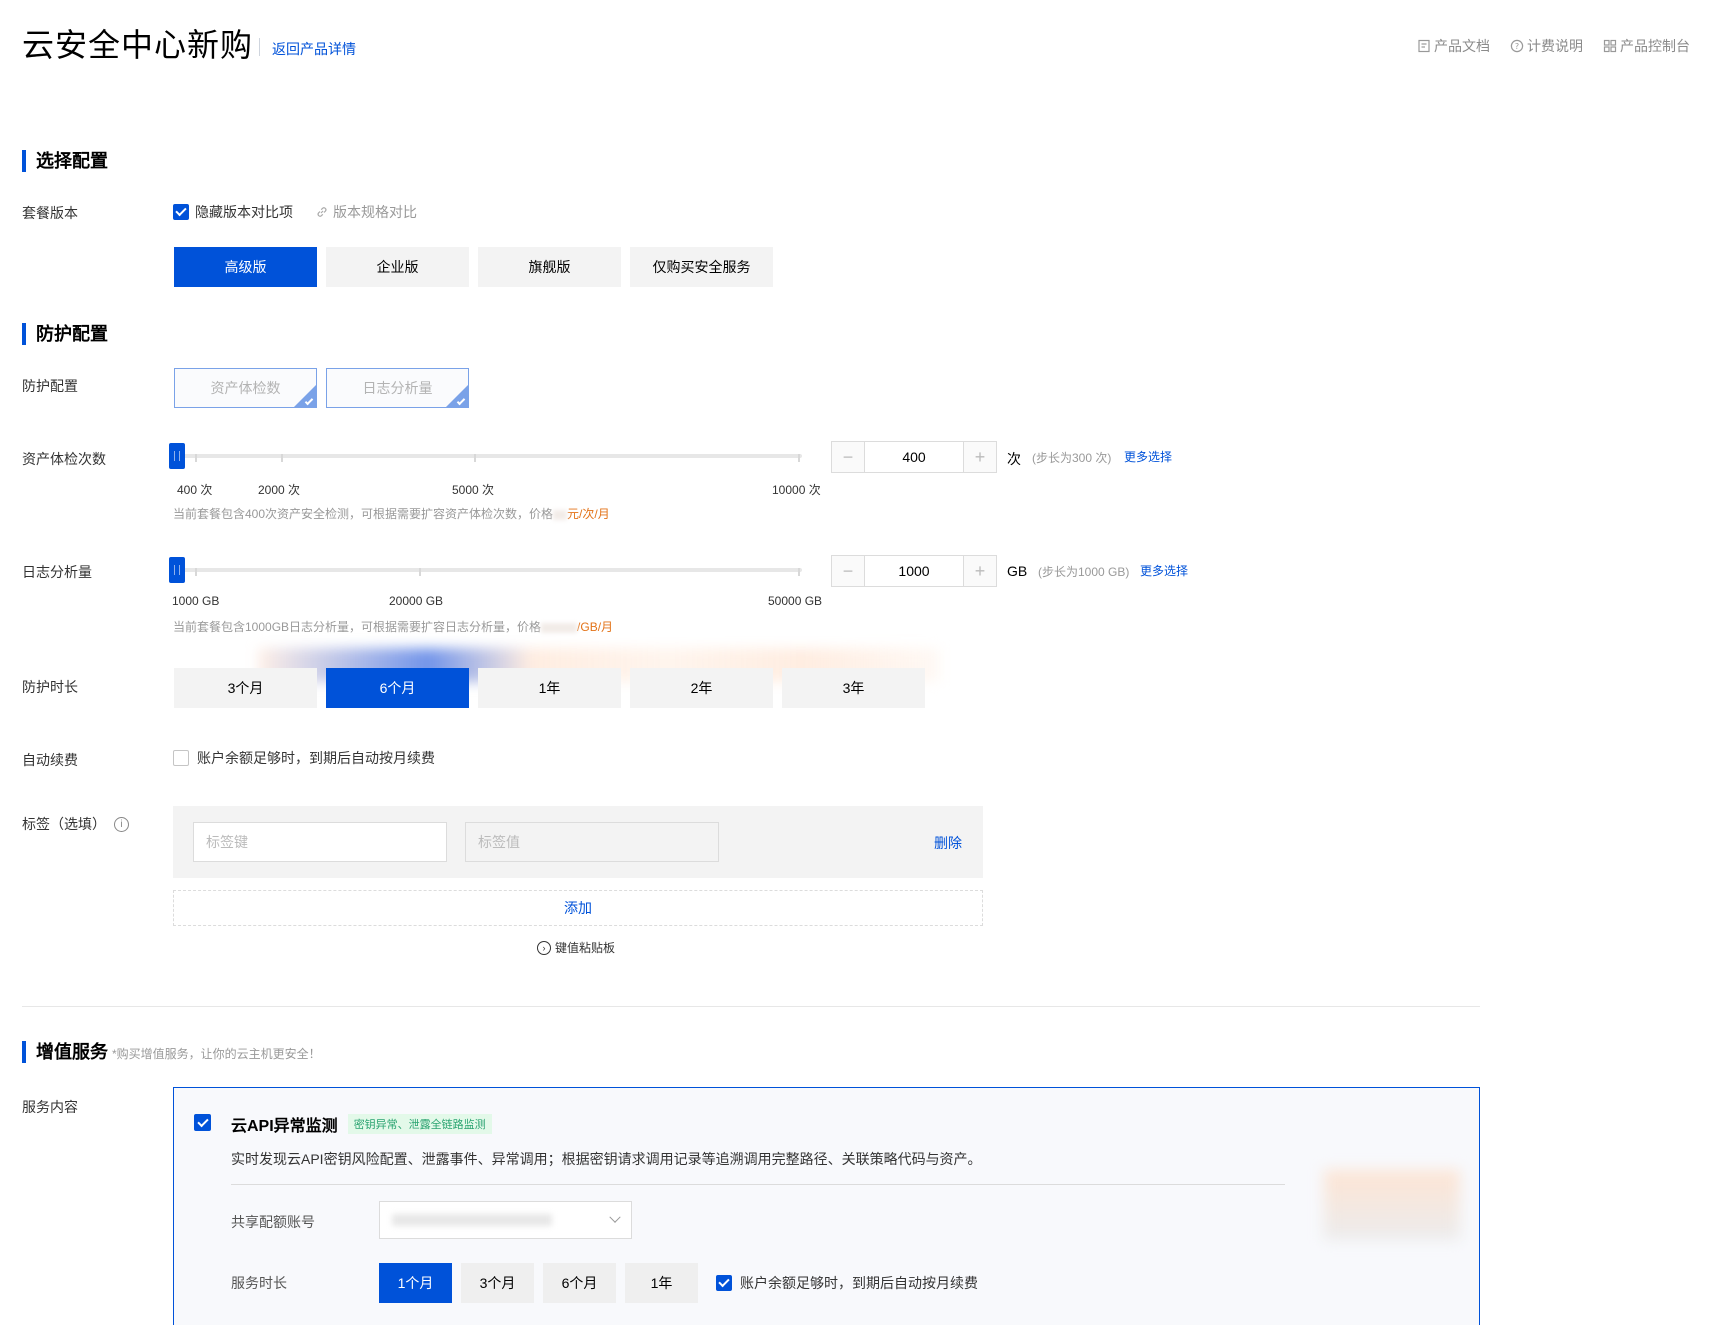 The image size is (1720, 1325). What do you see at coordinates (701, 688) in the screenshot?
I see `duration-2-years: 2年` at bounding box center [701, 688].